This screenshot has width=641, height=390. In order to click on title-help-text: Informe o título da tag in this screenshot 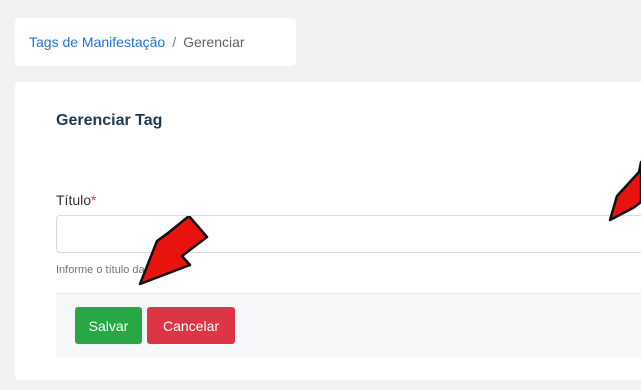, I will do `click(110, 270)`.